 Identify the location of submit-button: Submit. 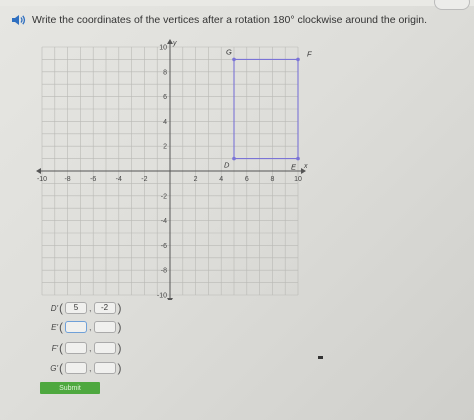
(70, 388).